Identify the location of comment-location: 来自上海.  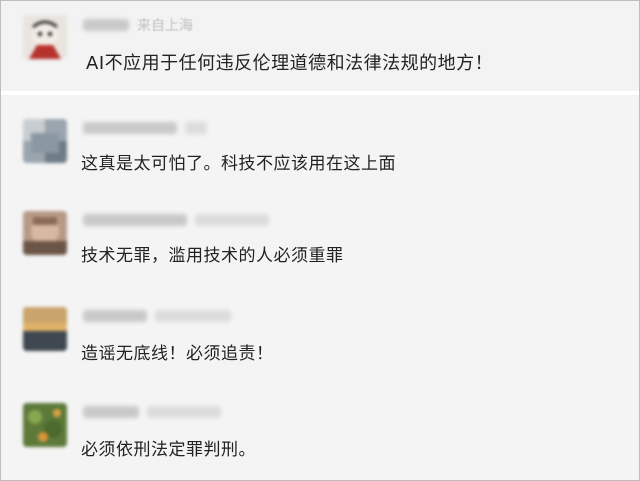
(165, 26).